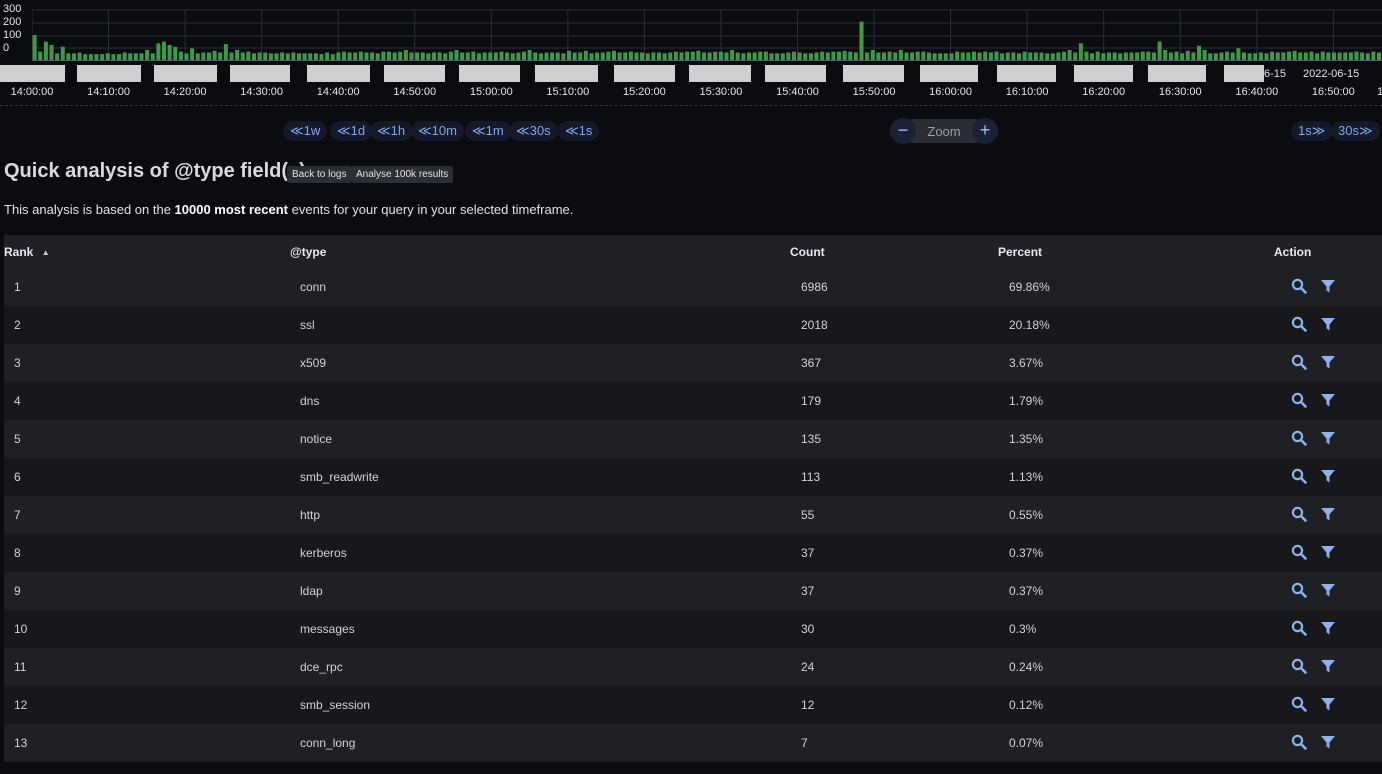  I want to click on type-cell: notice, so click(316, 439).